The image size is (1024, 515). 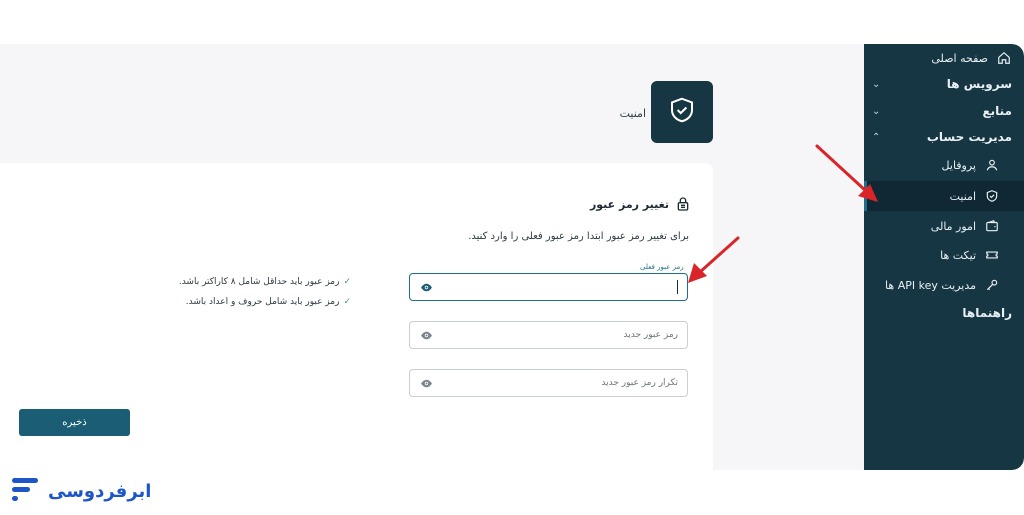 I want to click on chevron-up-icon: ⌃, so click(x=876, y=137).